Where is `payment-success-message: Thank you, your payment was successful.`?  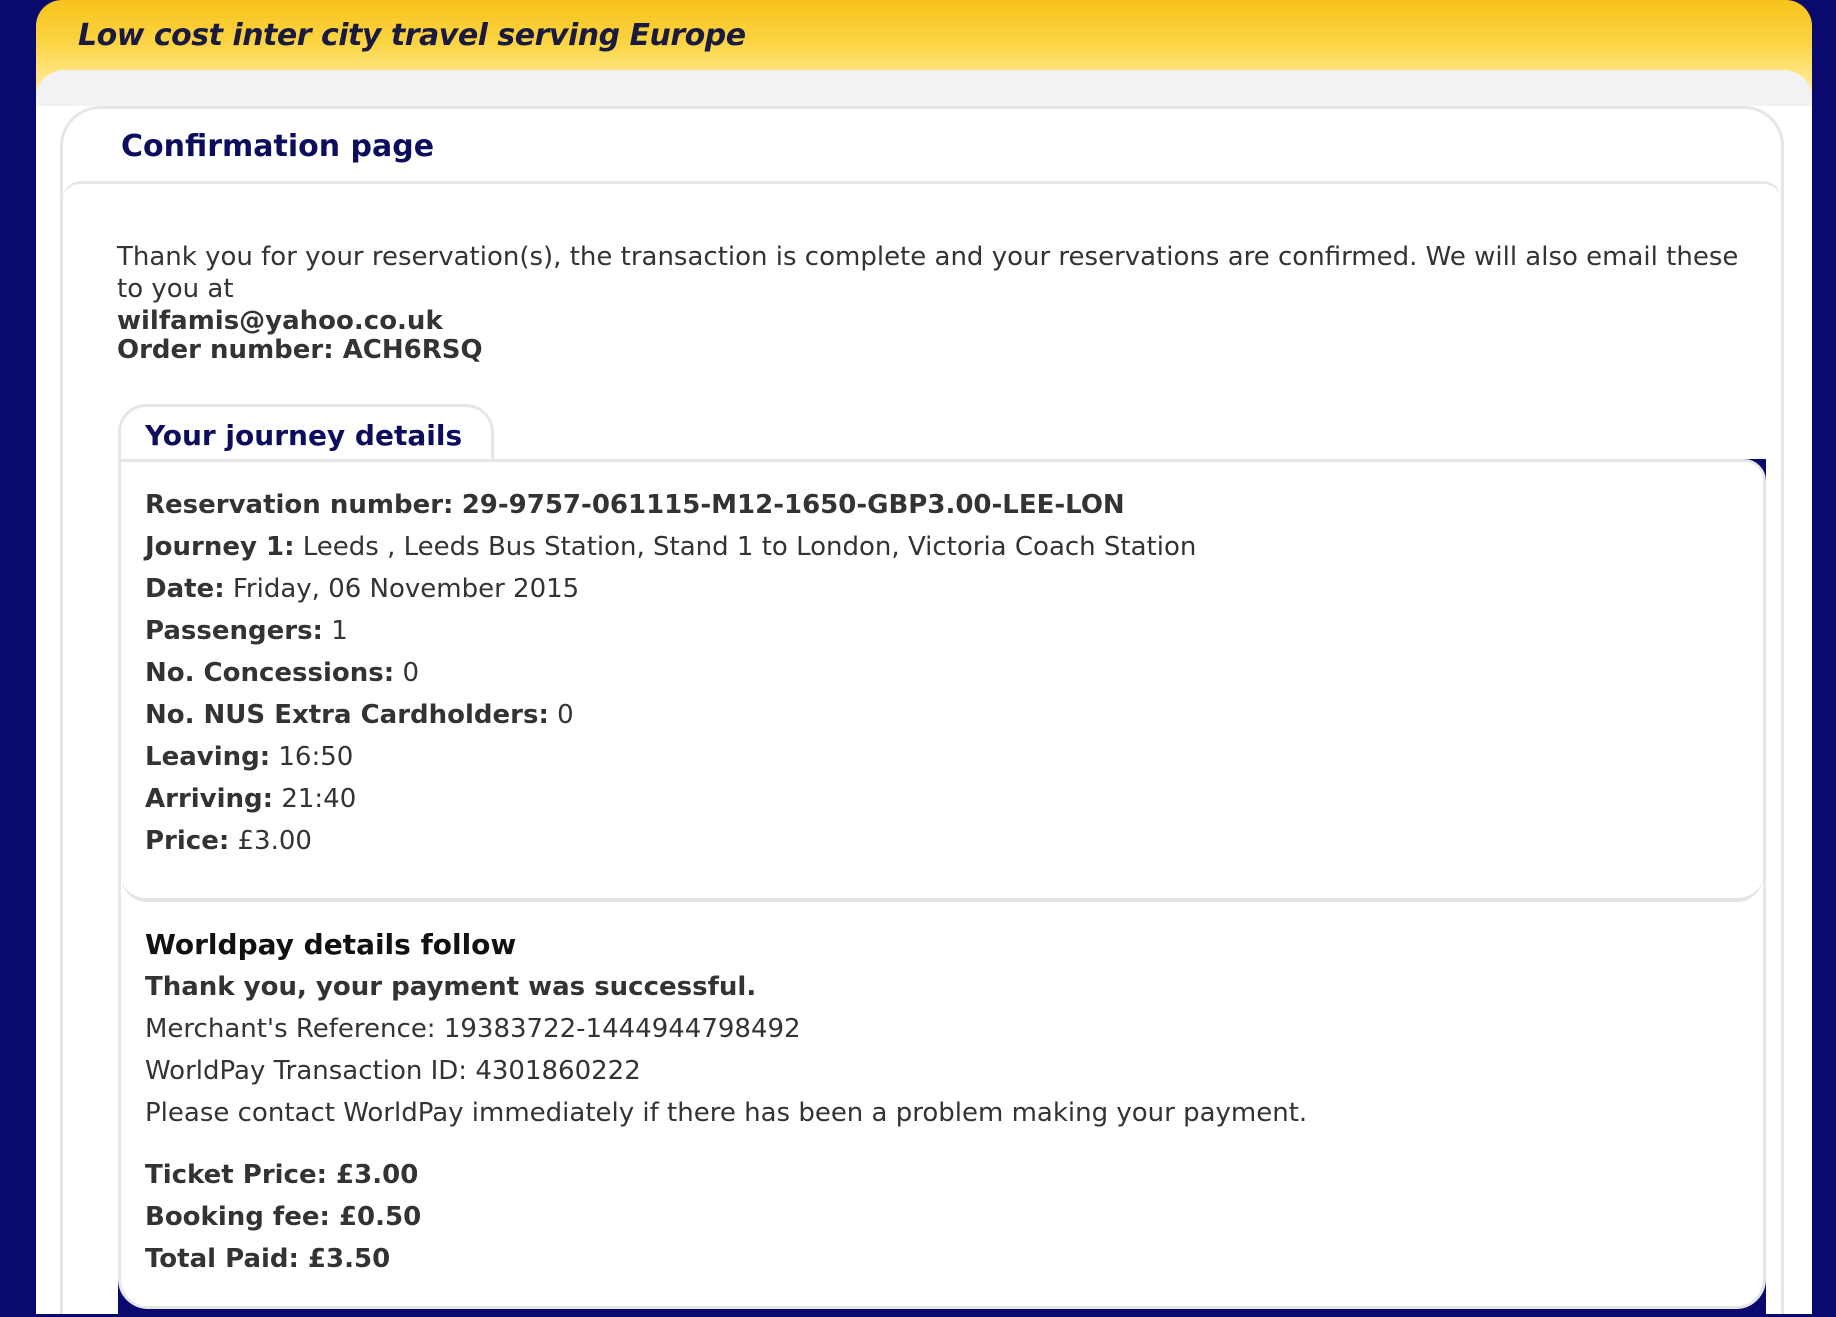
payment-success-message: Thank you, your payment was successful. is located at coordinates (451, 987).